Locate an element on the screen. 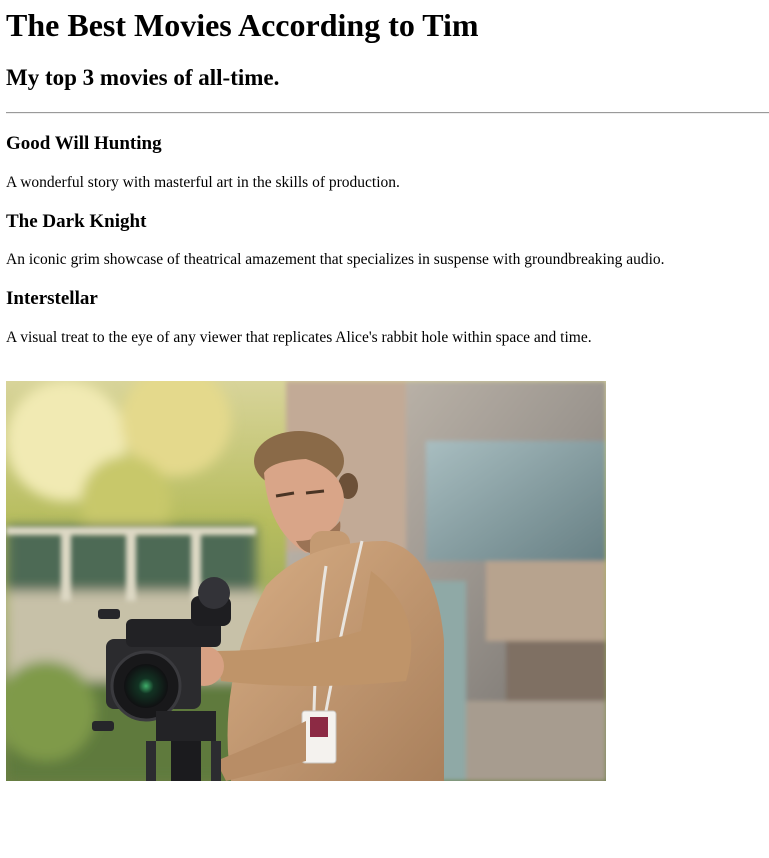 The image size is (769, 858). movie-title-2: The Dark Knight is located at coordinates (76, 221).